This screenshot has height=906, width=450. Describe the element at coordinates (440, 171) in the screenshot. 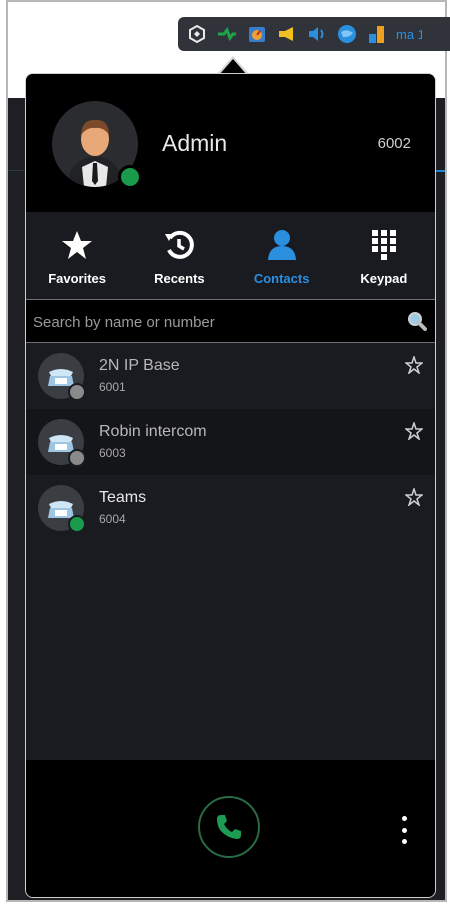

I see `background-accent` at that location.